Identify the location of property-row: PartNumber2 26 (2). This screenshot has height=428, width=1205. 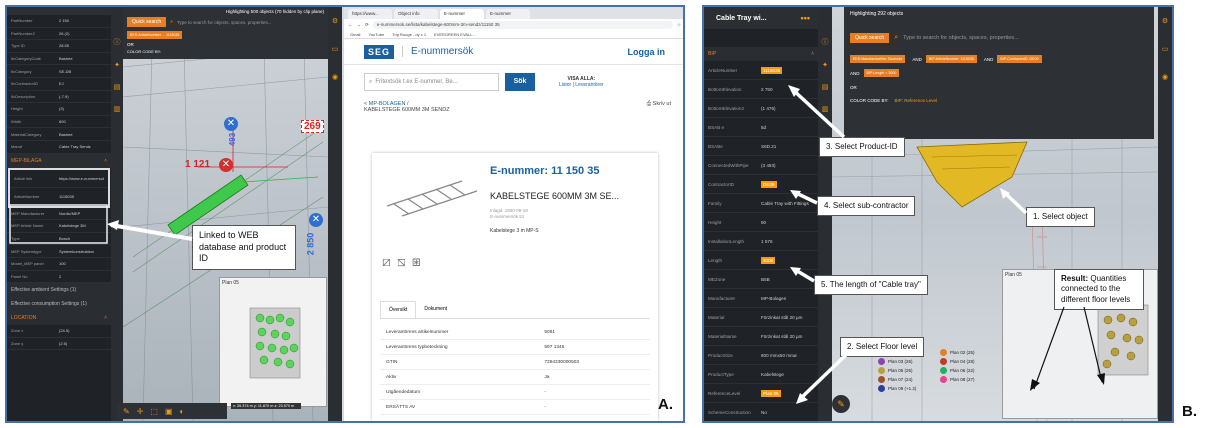
(59, 34).